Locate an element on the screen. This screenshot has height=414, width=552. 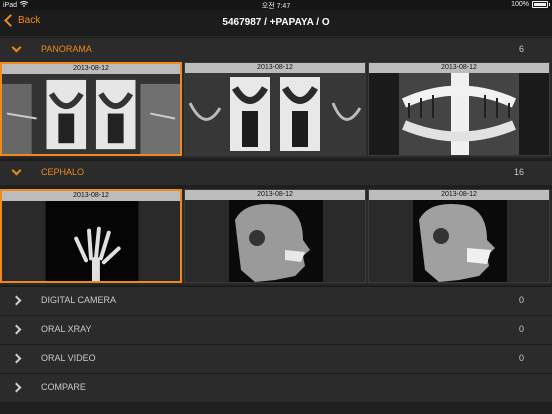
section-header-cephalo: CEPHALO 16 is located at coordinates (276, 172).